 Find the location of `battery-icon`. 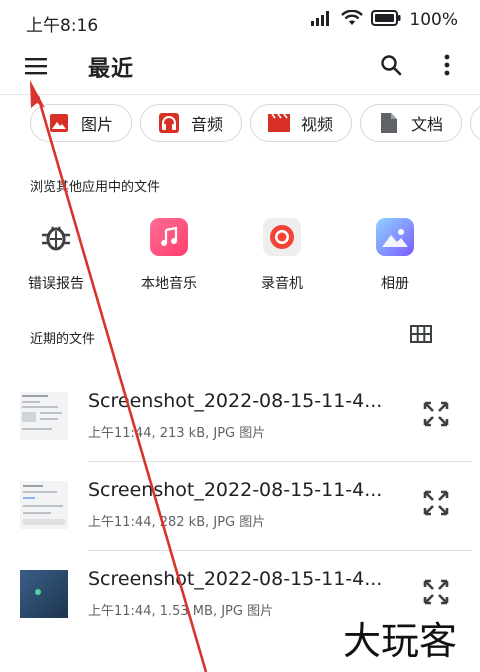

battery-icon is located at coordinates (386, 20).